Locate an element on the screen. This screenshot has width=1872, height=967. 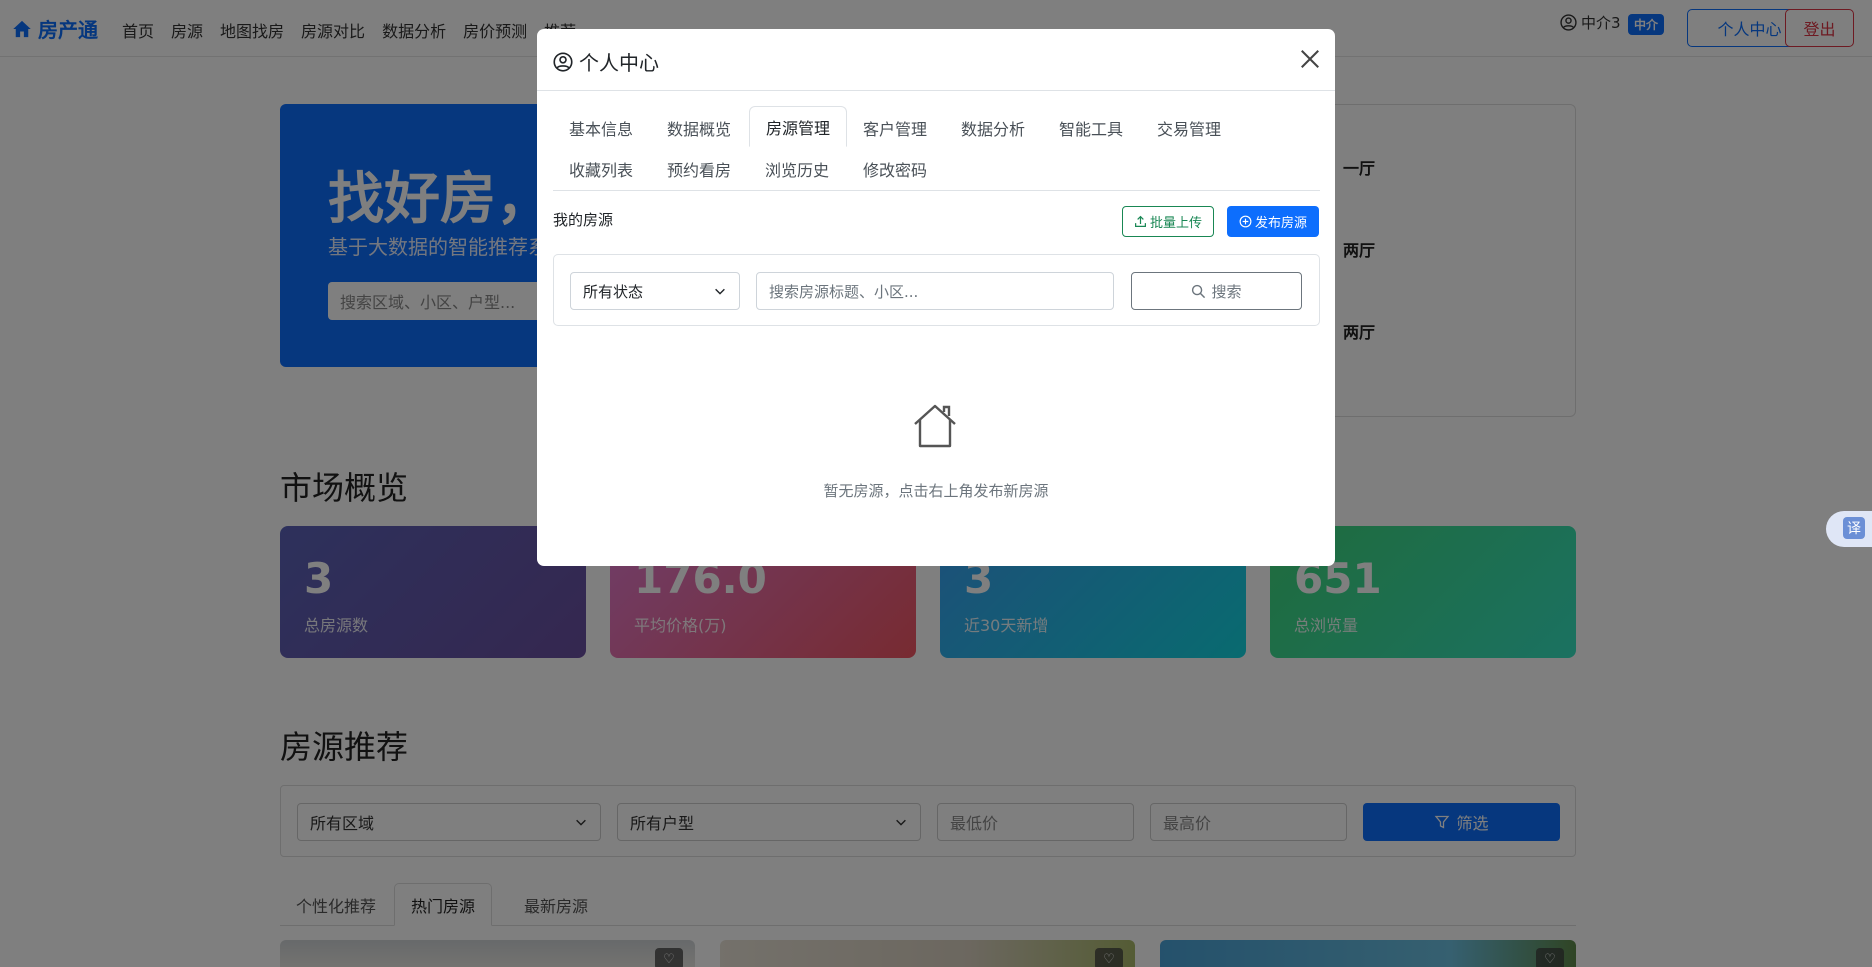
tab-favorites: 收藏列表 is located at coordinates (601, 168).